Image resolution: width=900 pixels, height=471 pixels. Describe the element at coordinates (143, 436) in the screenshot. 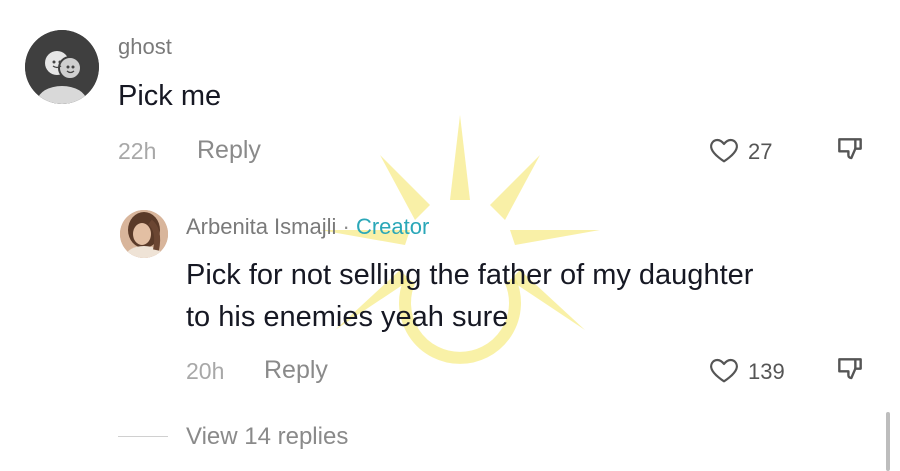

I see `replies-divider` at that location.